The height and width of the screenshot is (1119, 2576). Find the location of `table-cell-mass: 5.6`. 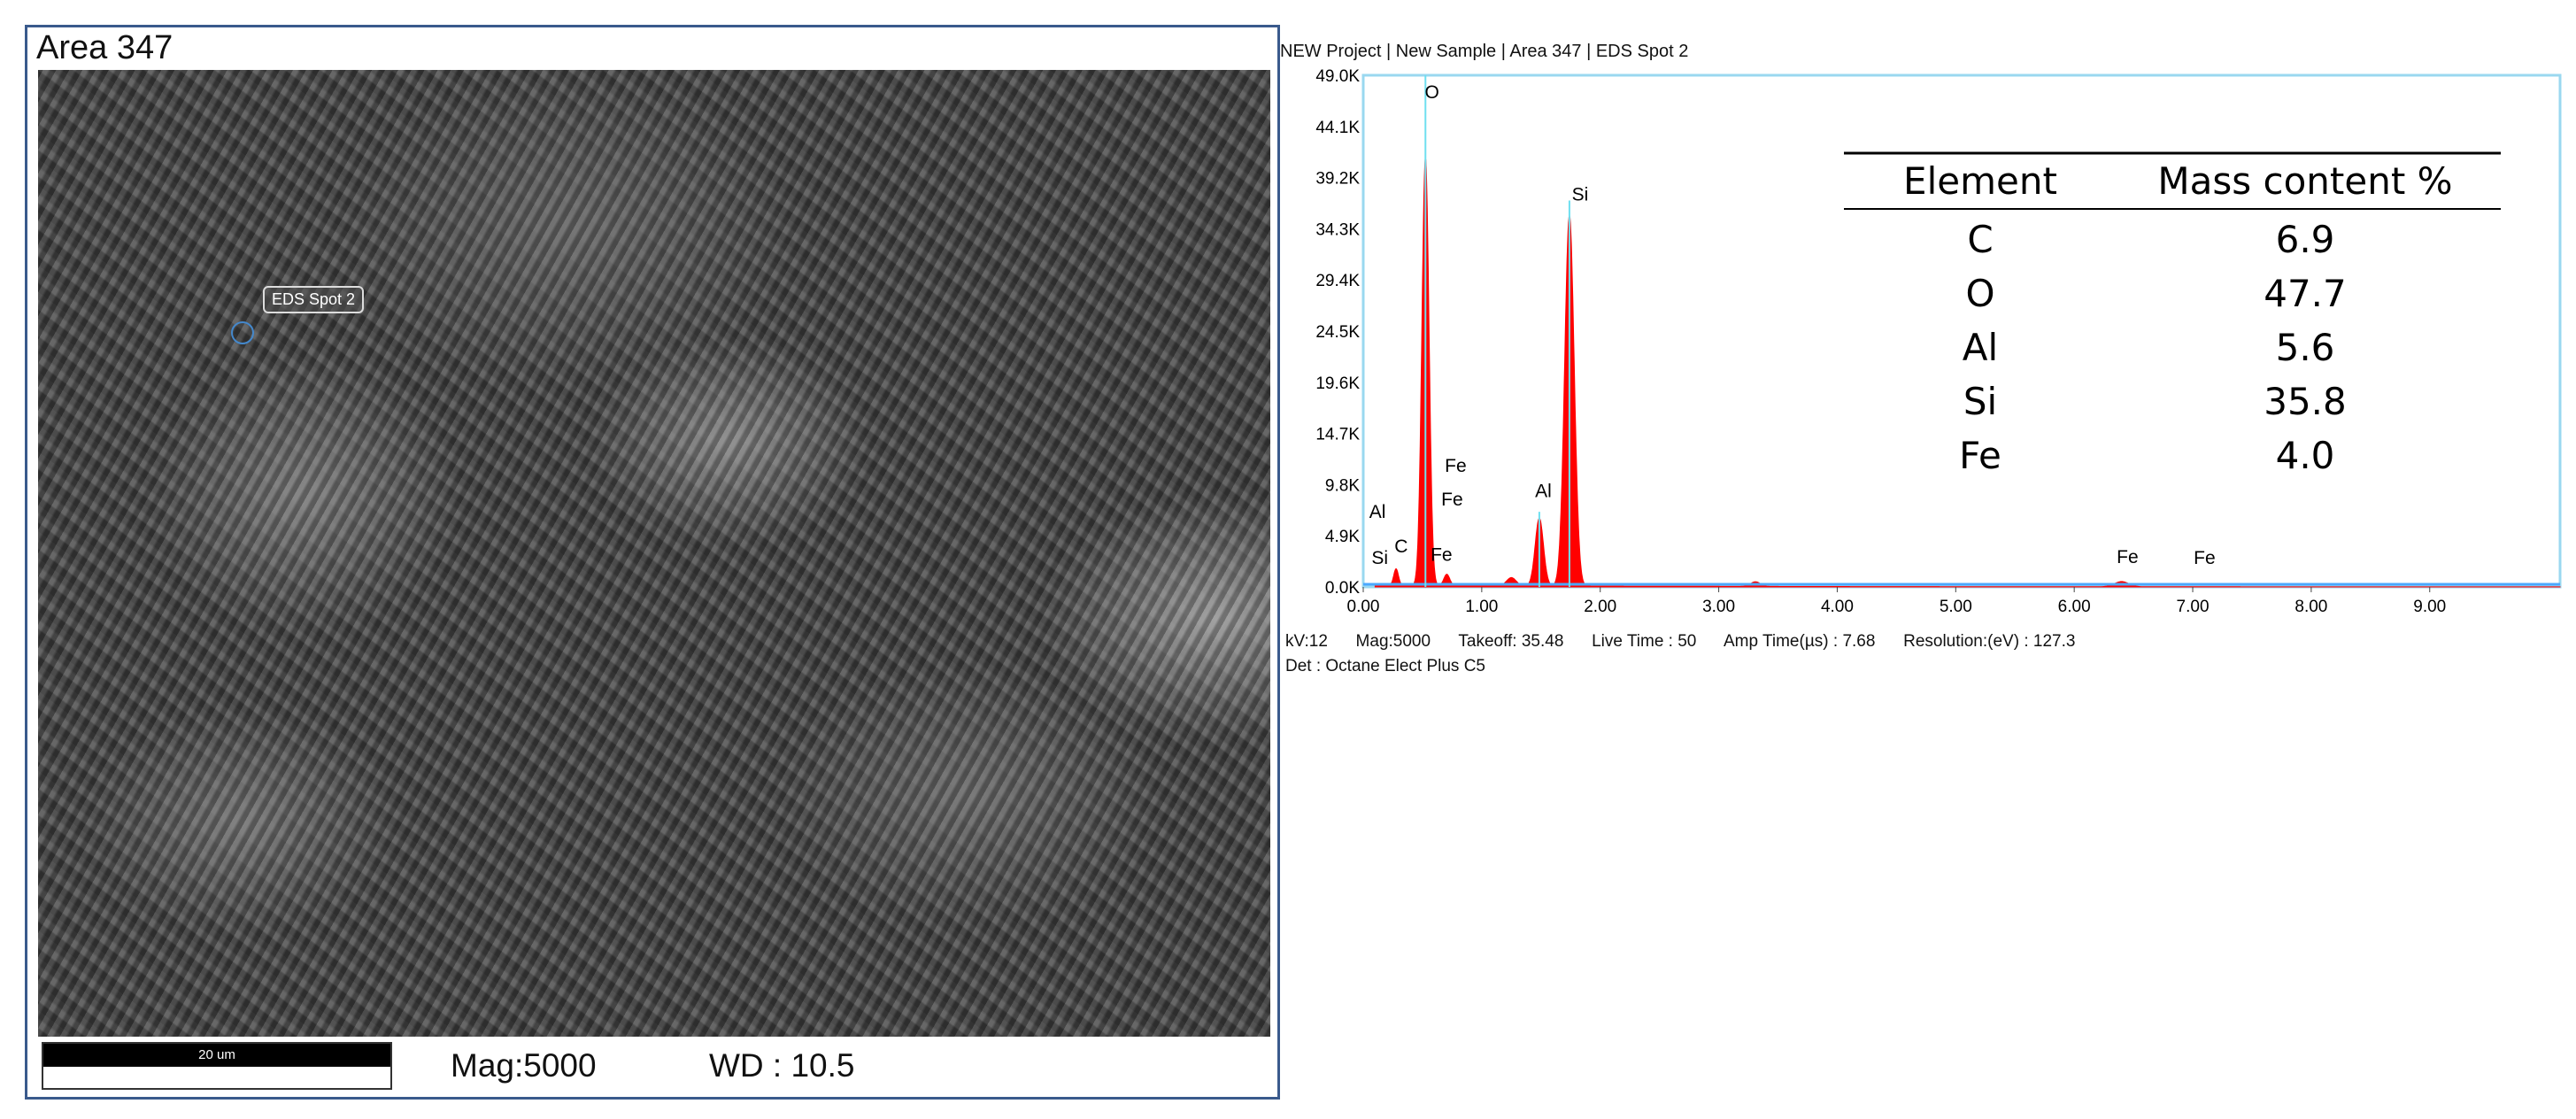

table-cell-mass: 5.6 is located at coordinates (2305, 347).